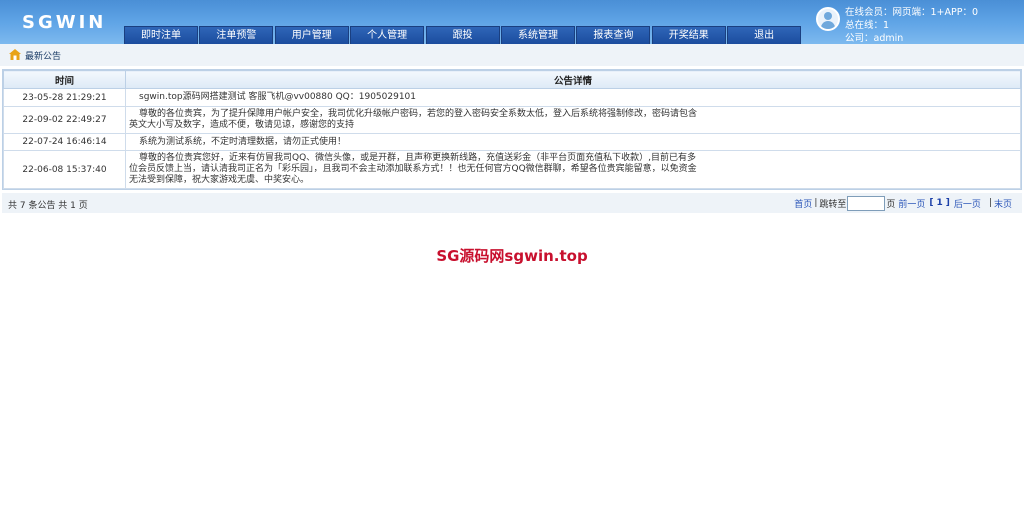 This screenshot has height=520, width=1024. What do you see at coordinates (236, 35) in the screenshot?
I see `nav-bet-warning: 注单预警` at bounding box center [236, 35].